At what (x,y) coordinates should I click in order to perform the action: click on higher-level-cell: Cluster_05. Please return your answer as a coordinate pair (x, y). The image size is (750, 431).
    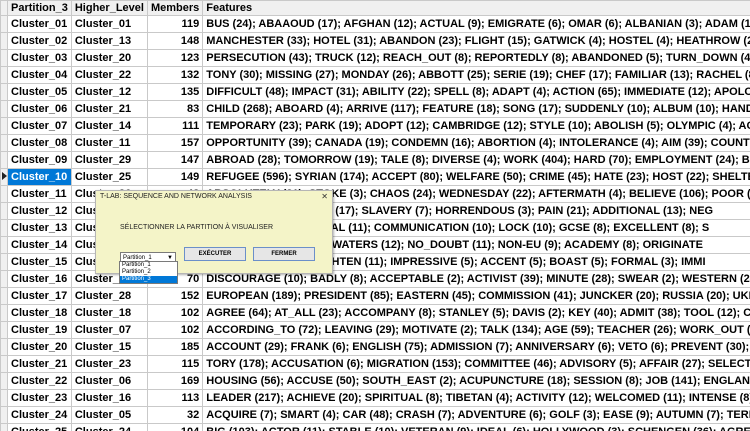
    Looking at the image, I should click on (109, 415).